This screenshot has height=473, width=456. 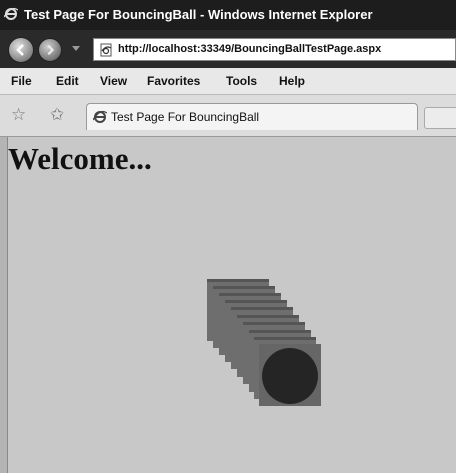 What do you see at coordinates (440, 118) in the screenshot?
I see `new-tab-button` at bounding box center [440, 118].